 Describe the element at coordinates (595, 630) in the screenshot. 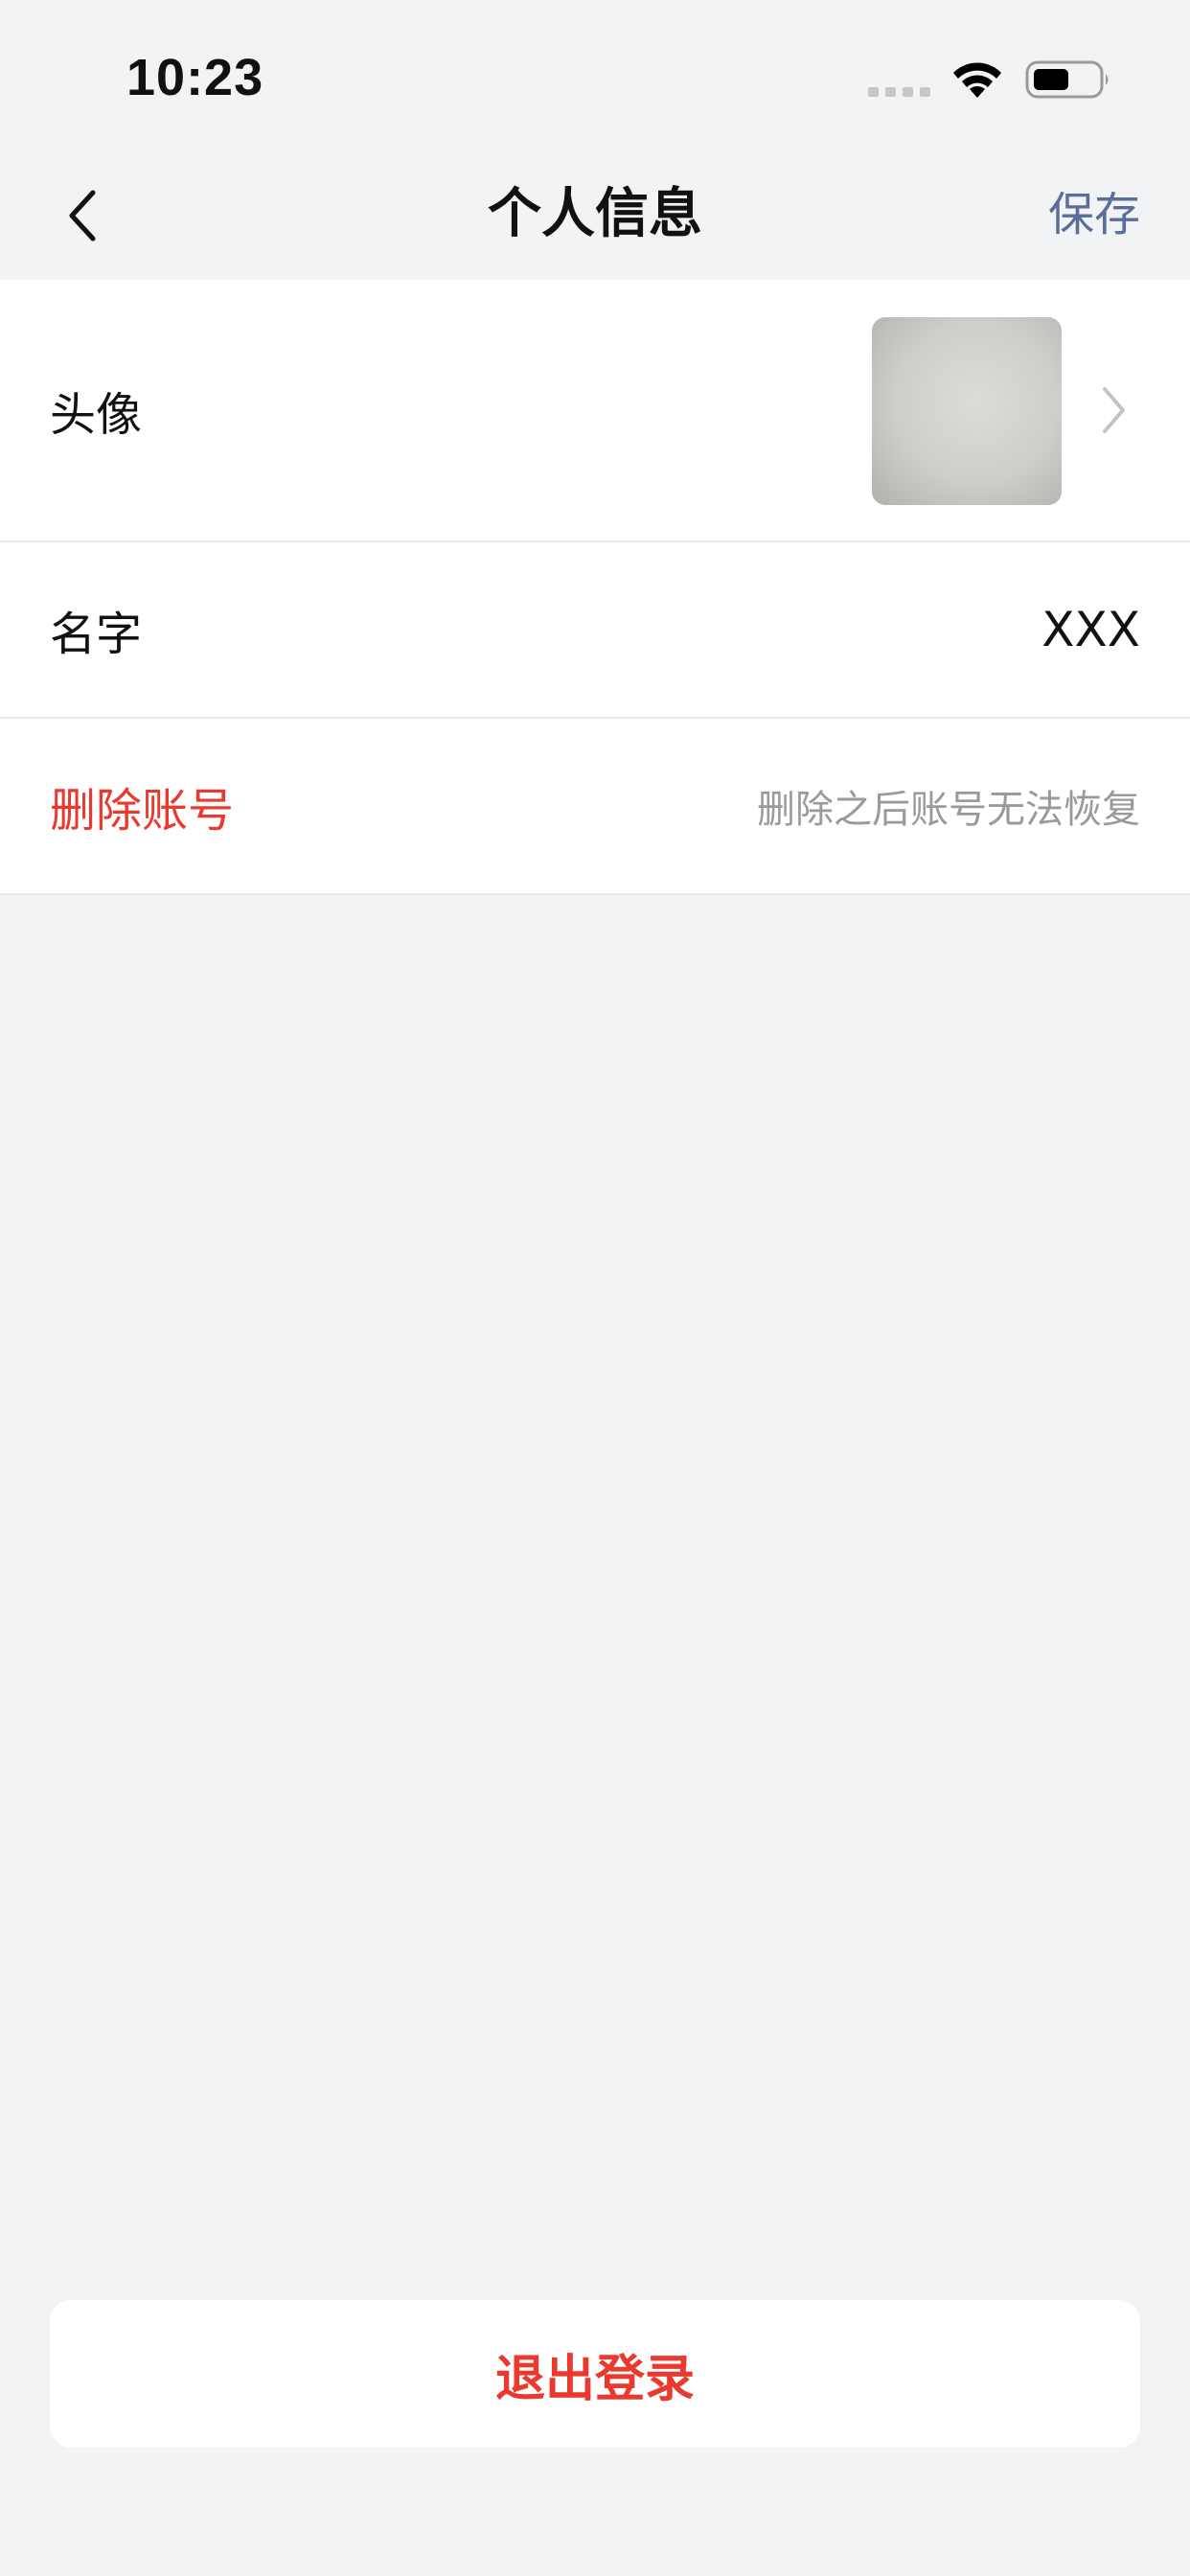

I see `name-row: 名字 XXX` at that location.